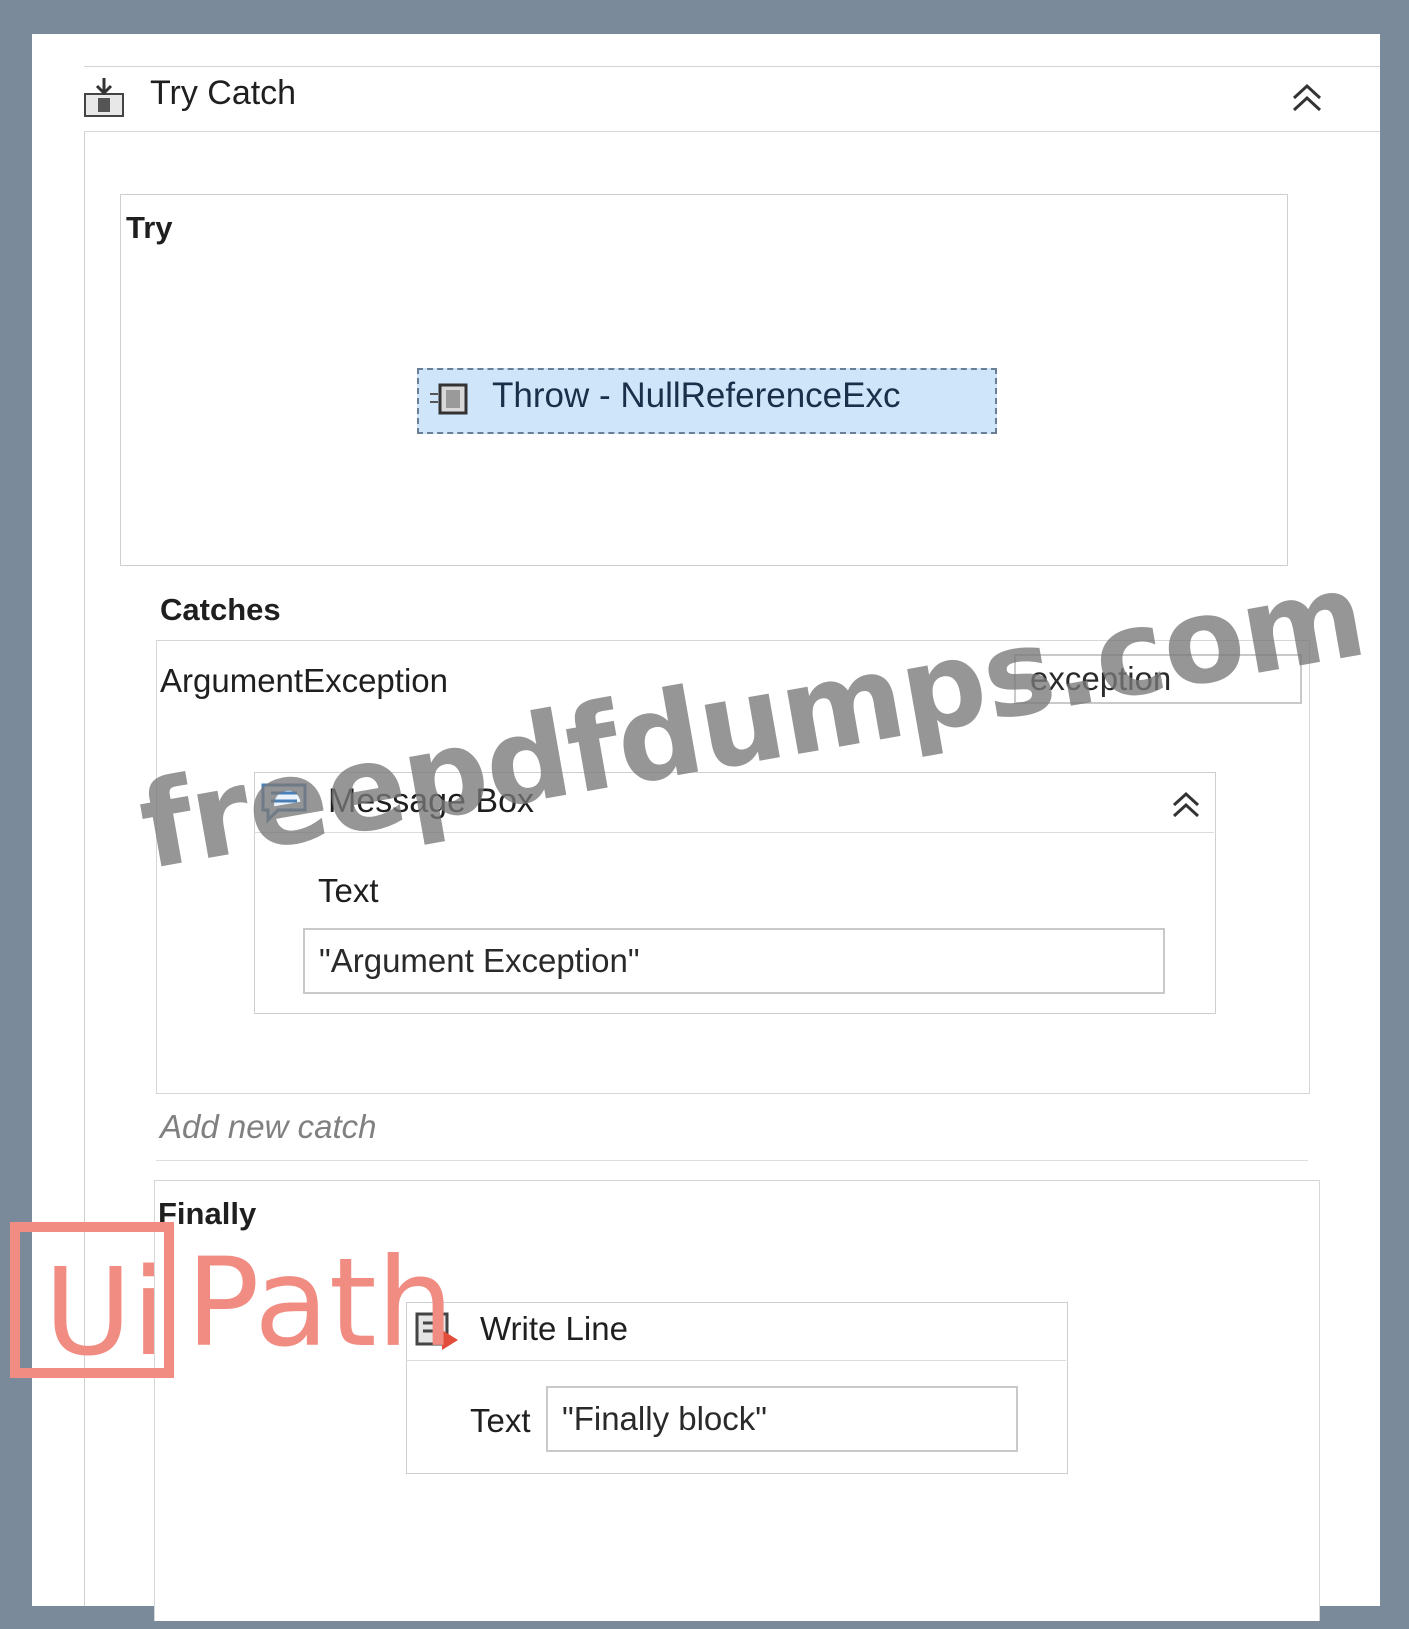 This screenshot has height=1629, width=1409. What do you see at coordinates (348, 890) in the screenshot?
I see `message-box-text-label: Text` at bounding box center [348, 890].